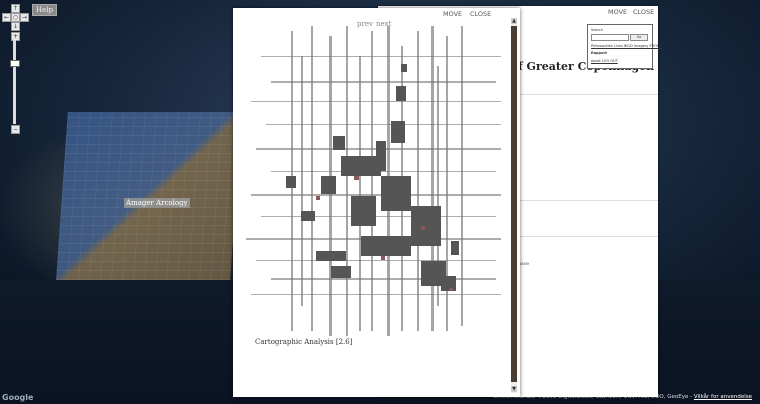  I want to click on zoom-slider-thumb, so click(15, 63).